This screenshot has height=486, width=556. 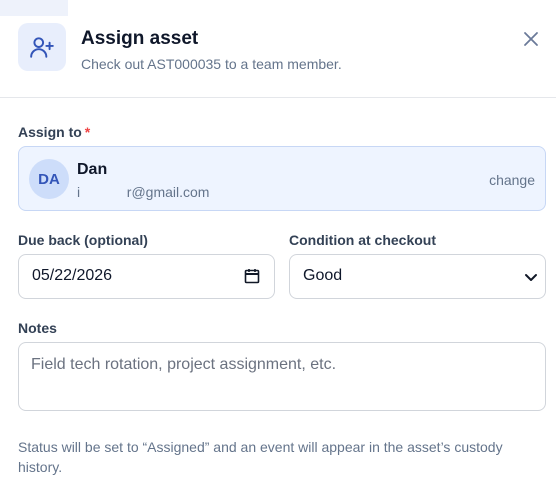 What do you see at coordinates (282, 178) in the screenshot?
I see `selected-assignee-card: DA Dan i r@gmail.com change` at bounding box center [282, 178].